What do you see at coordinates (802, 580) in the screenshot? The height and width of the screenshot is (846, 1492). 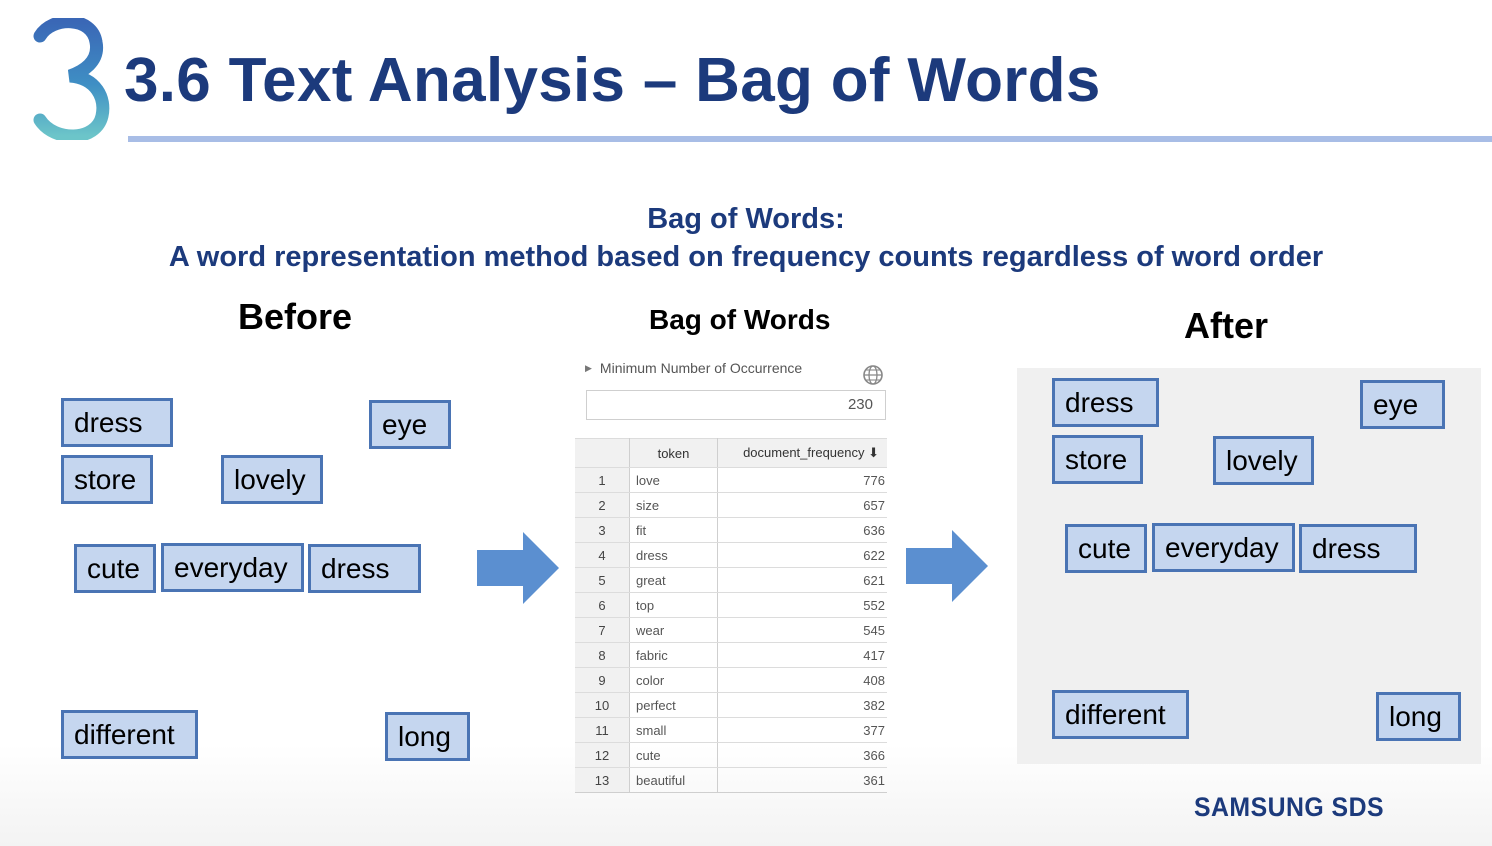 I see `frequency-cell: 621` at bounding box center [802, 580].